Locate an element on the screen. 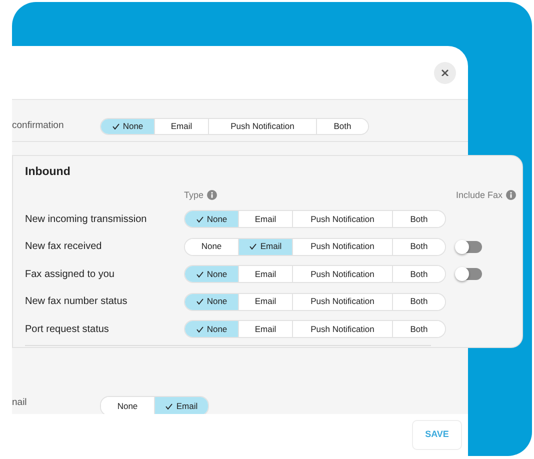  column-header: Include Fax is located at coordinates (479, 195).